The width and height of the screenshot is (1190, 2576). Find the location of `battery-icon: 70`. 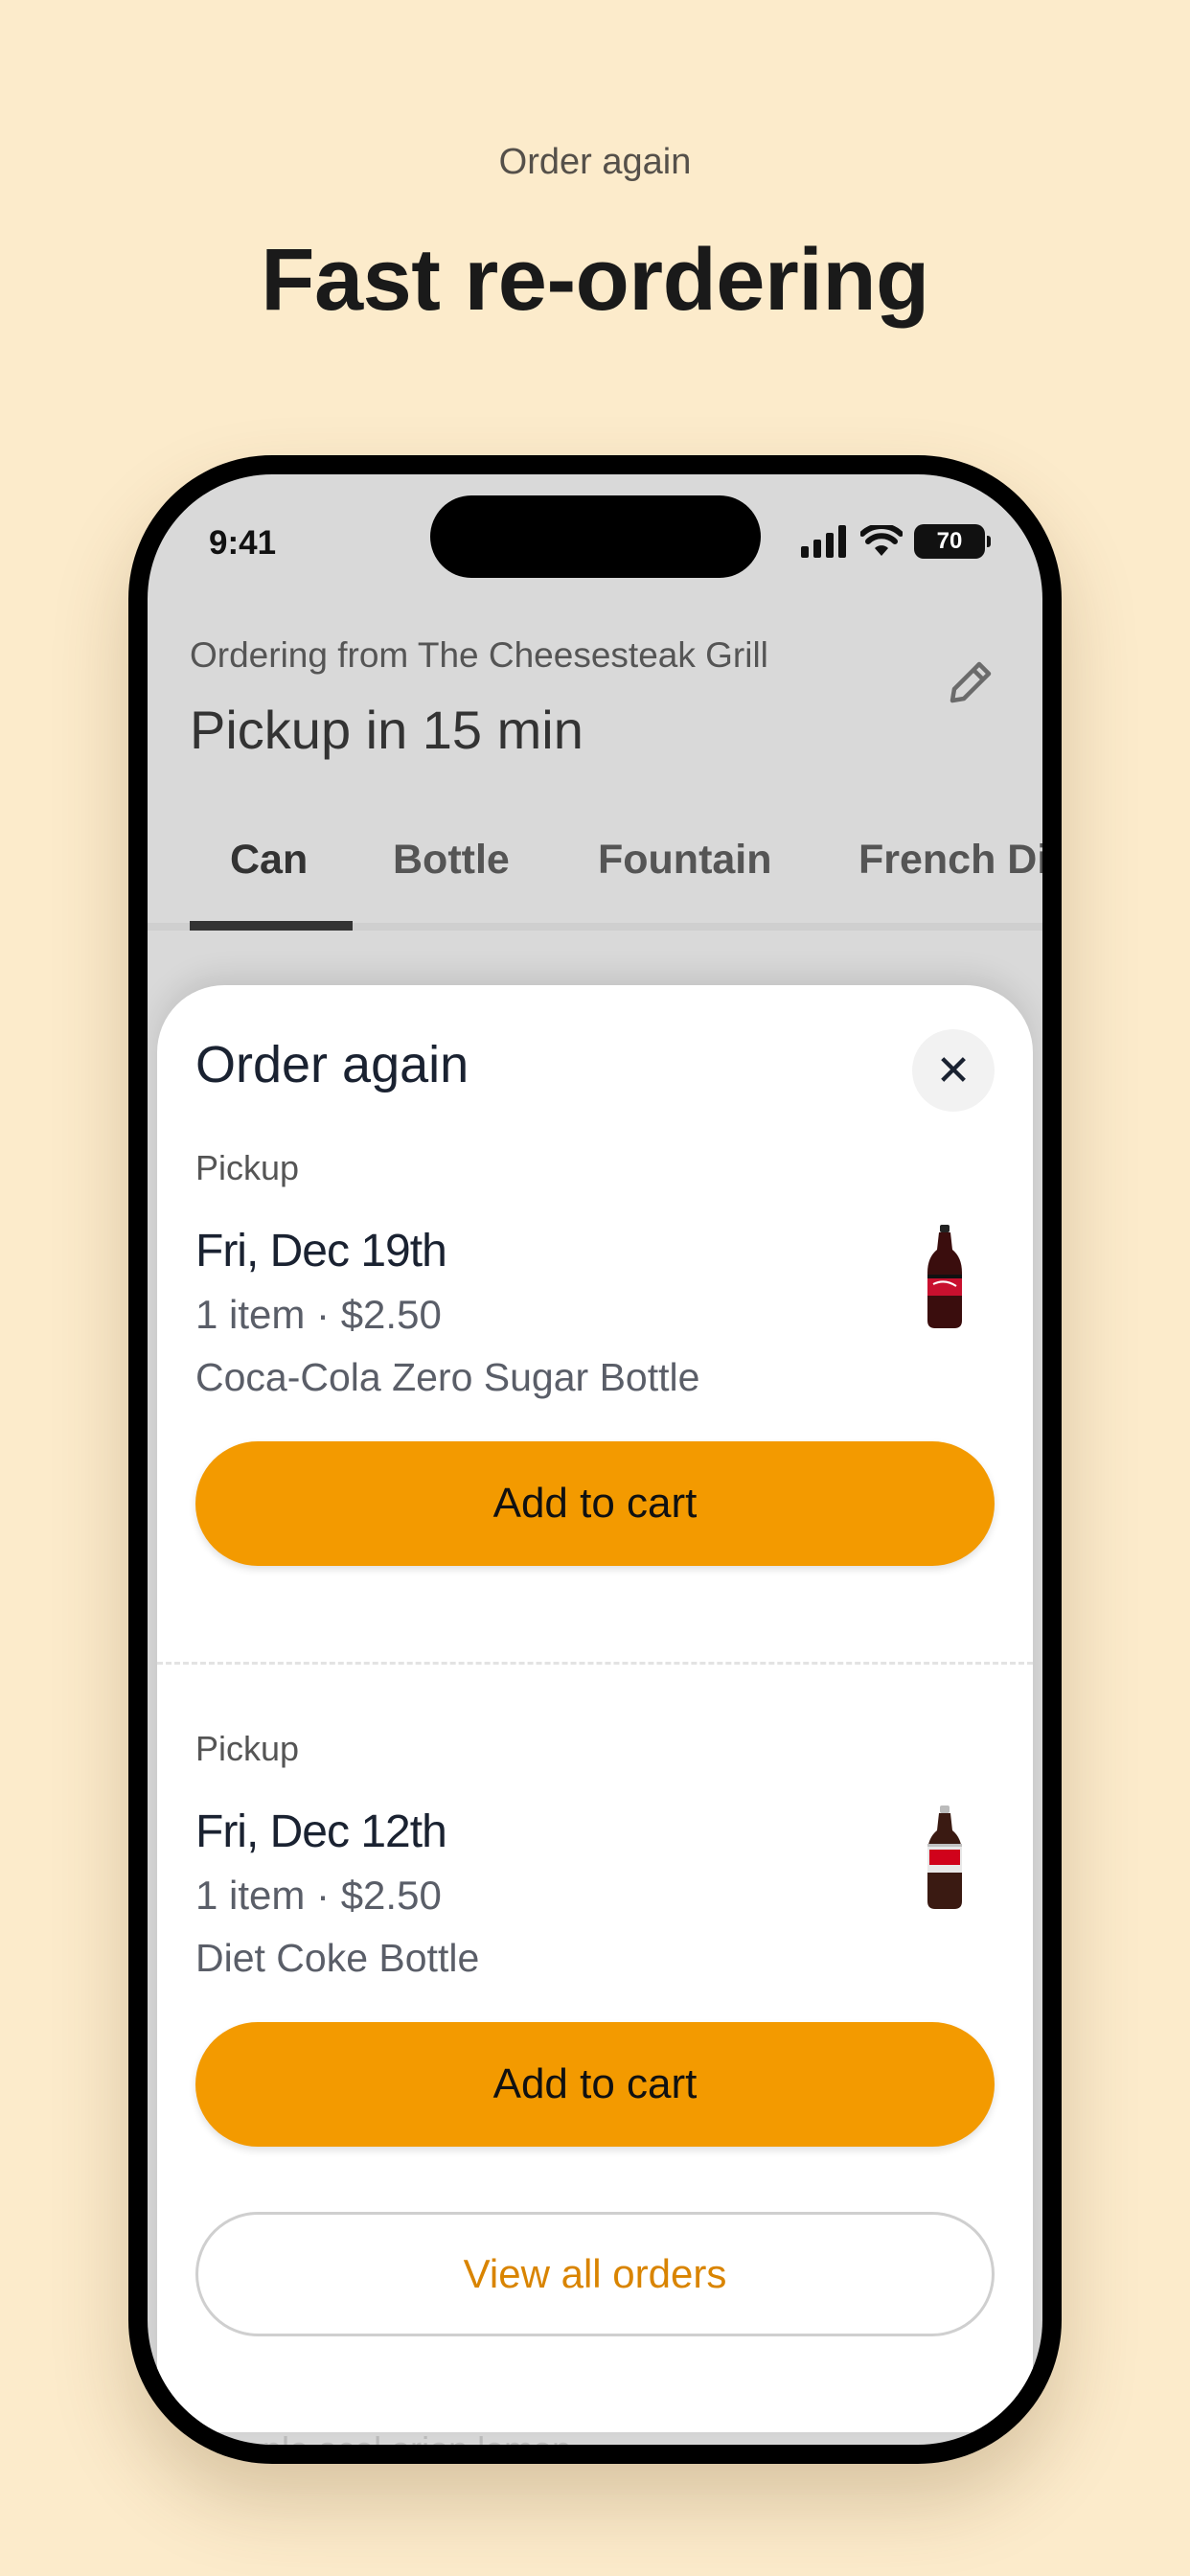

battery-icon: 70 is located at coordinates (952, 541).